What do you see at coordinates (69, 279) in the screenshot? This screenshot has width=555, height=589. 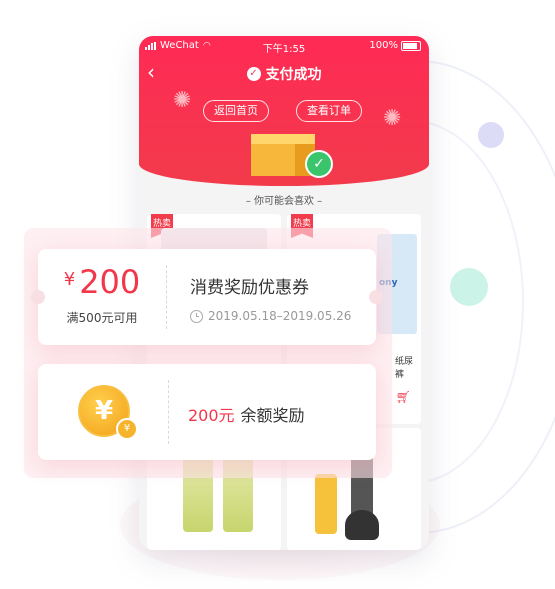 I see `currency-symbol: ¥` at bounding box center [69, 279].